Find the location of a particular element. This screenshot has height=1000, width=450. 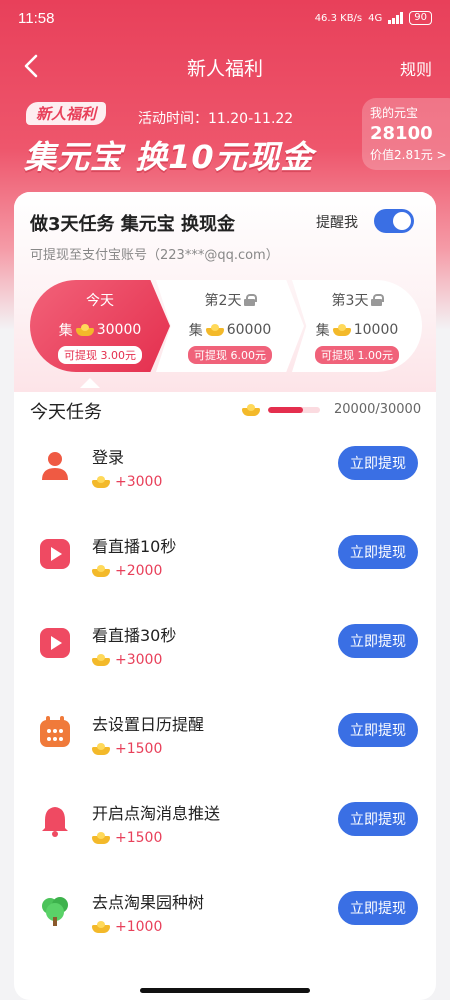

battery-icon: 90 is located at coordinates (420, 18).